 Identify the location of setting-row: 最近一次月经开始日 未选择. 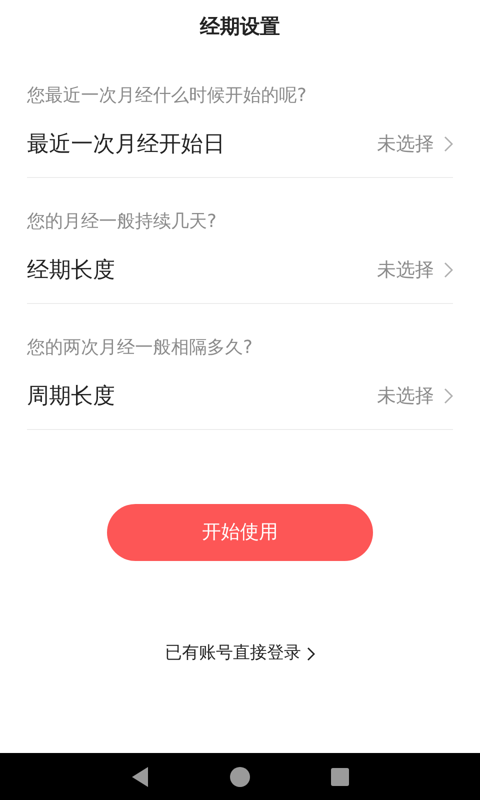
(240, 144).